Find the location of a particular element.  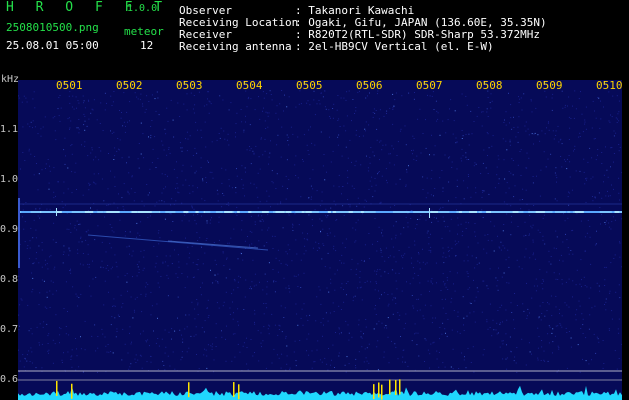

drift-trace is located at coordinates (178, 242).